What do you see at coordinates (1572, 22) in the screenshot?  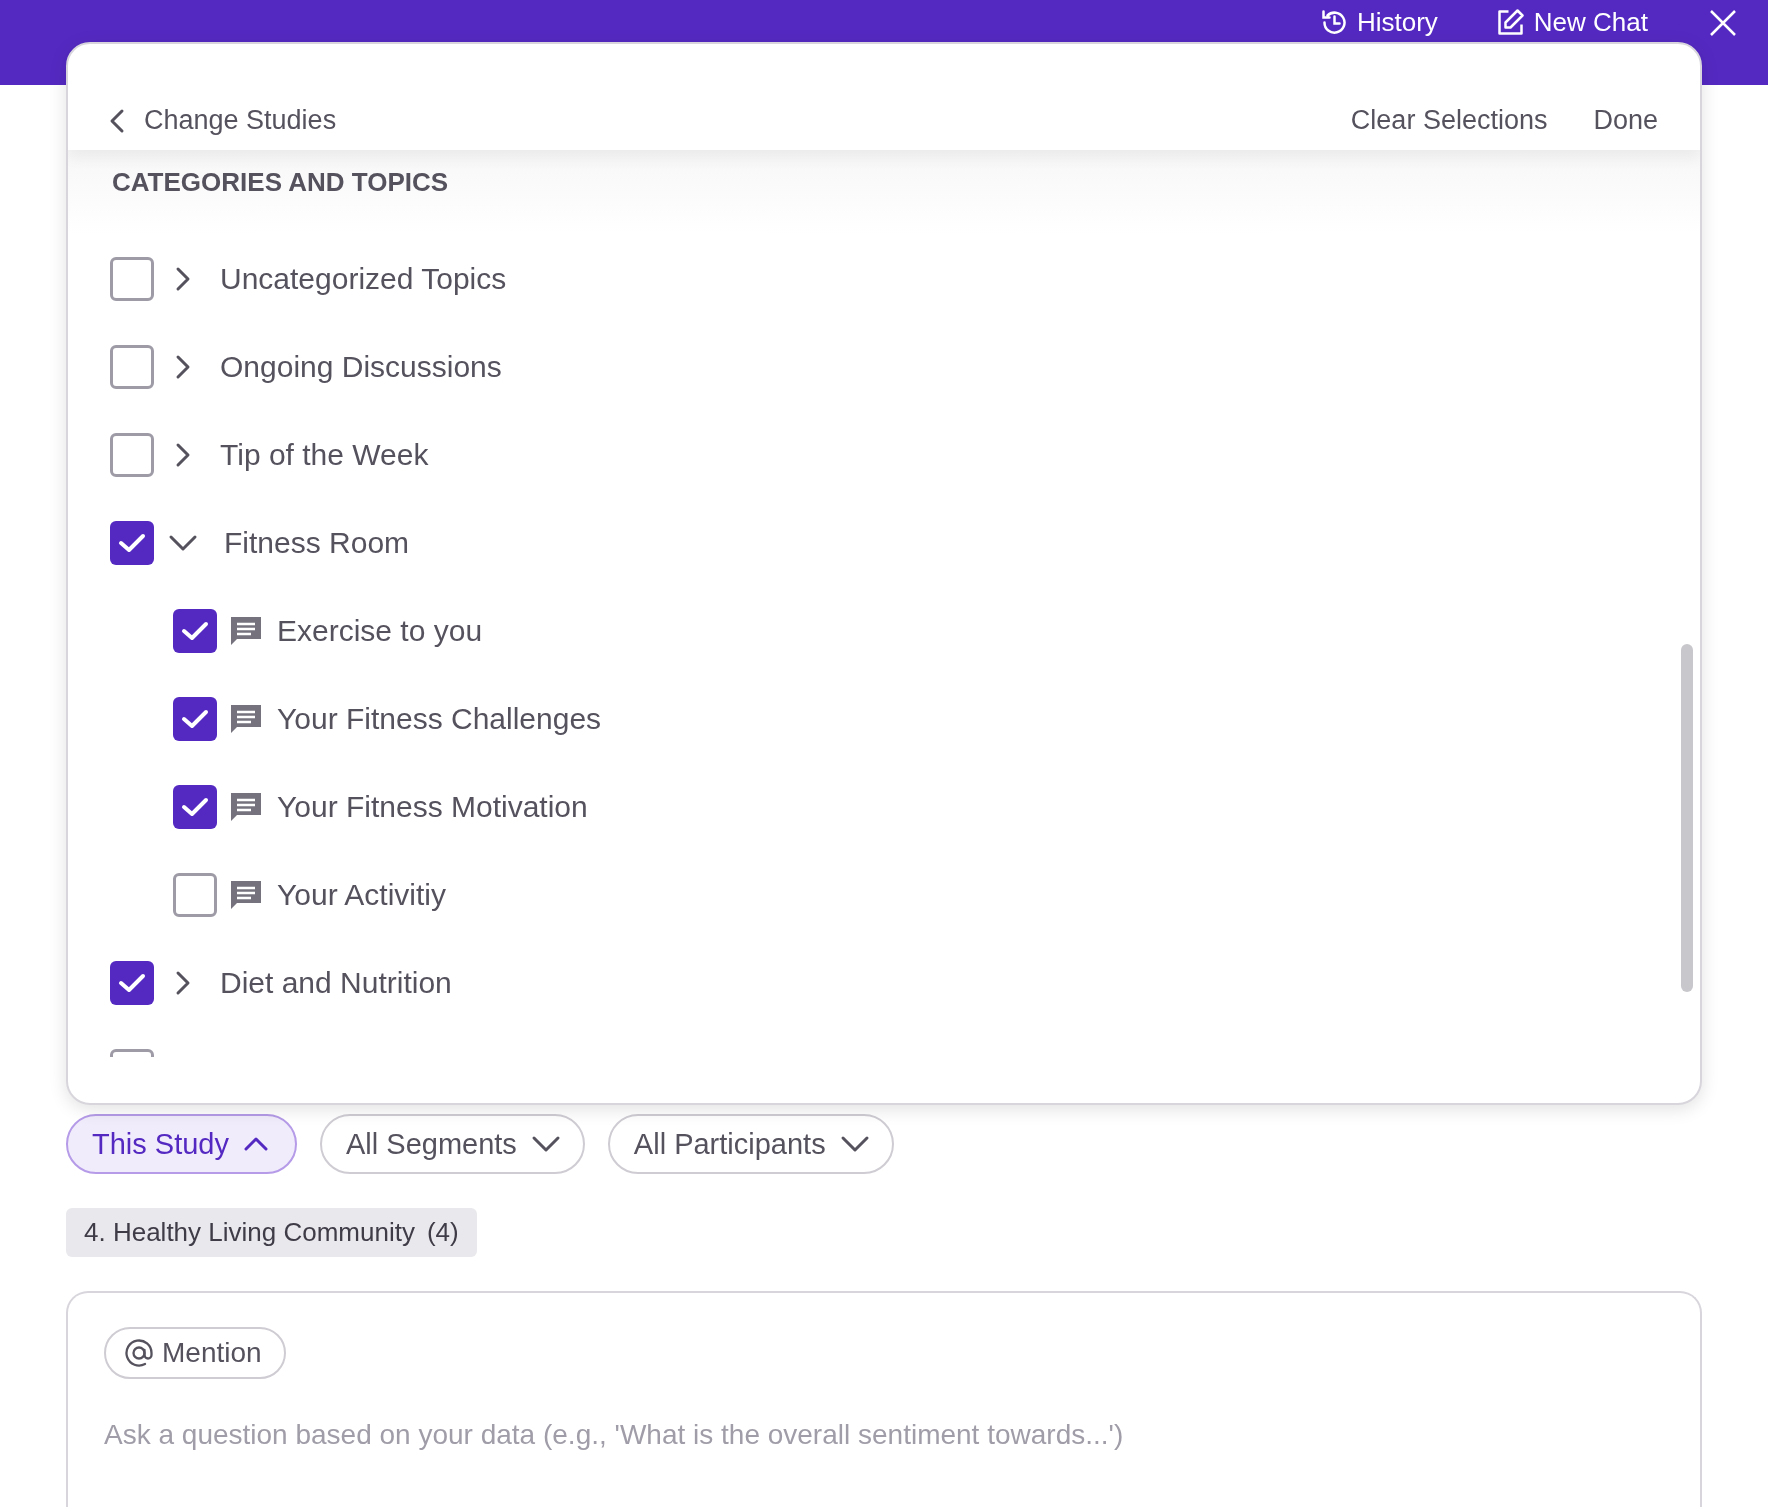 I see `header-button: New Chat` at bounding box center [1572, 22].